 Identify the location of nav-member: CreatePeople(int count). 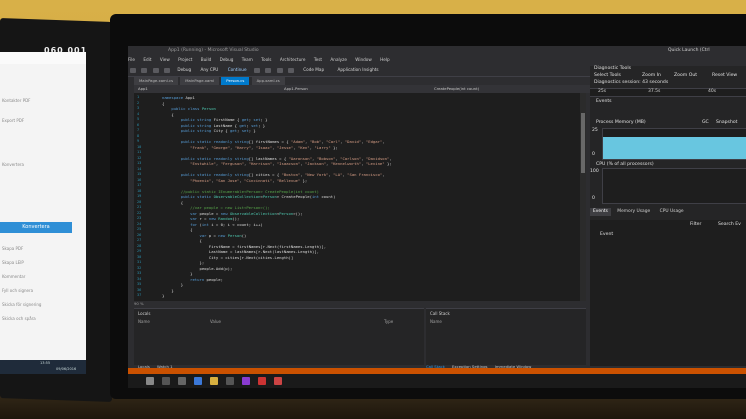
(456, 89).